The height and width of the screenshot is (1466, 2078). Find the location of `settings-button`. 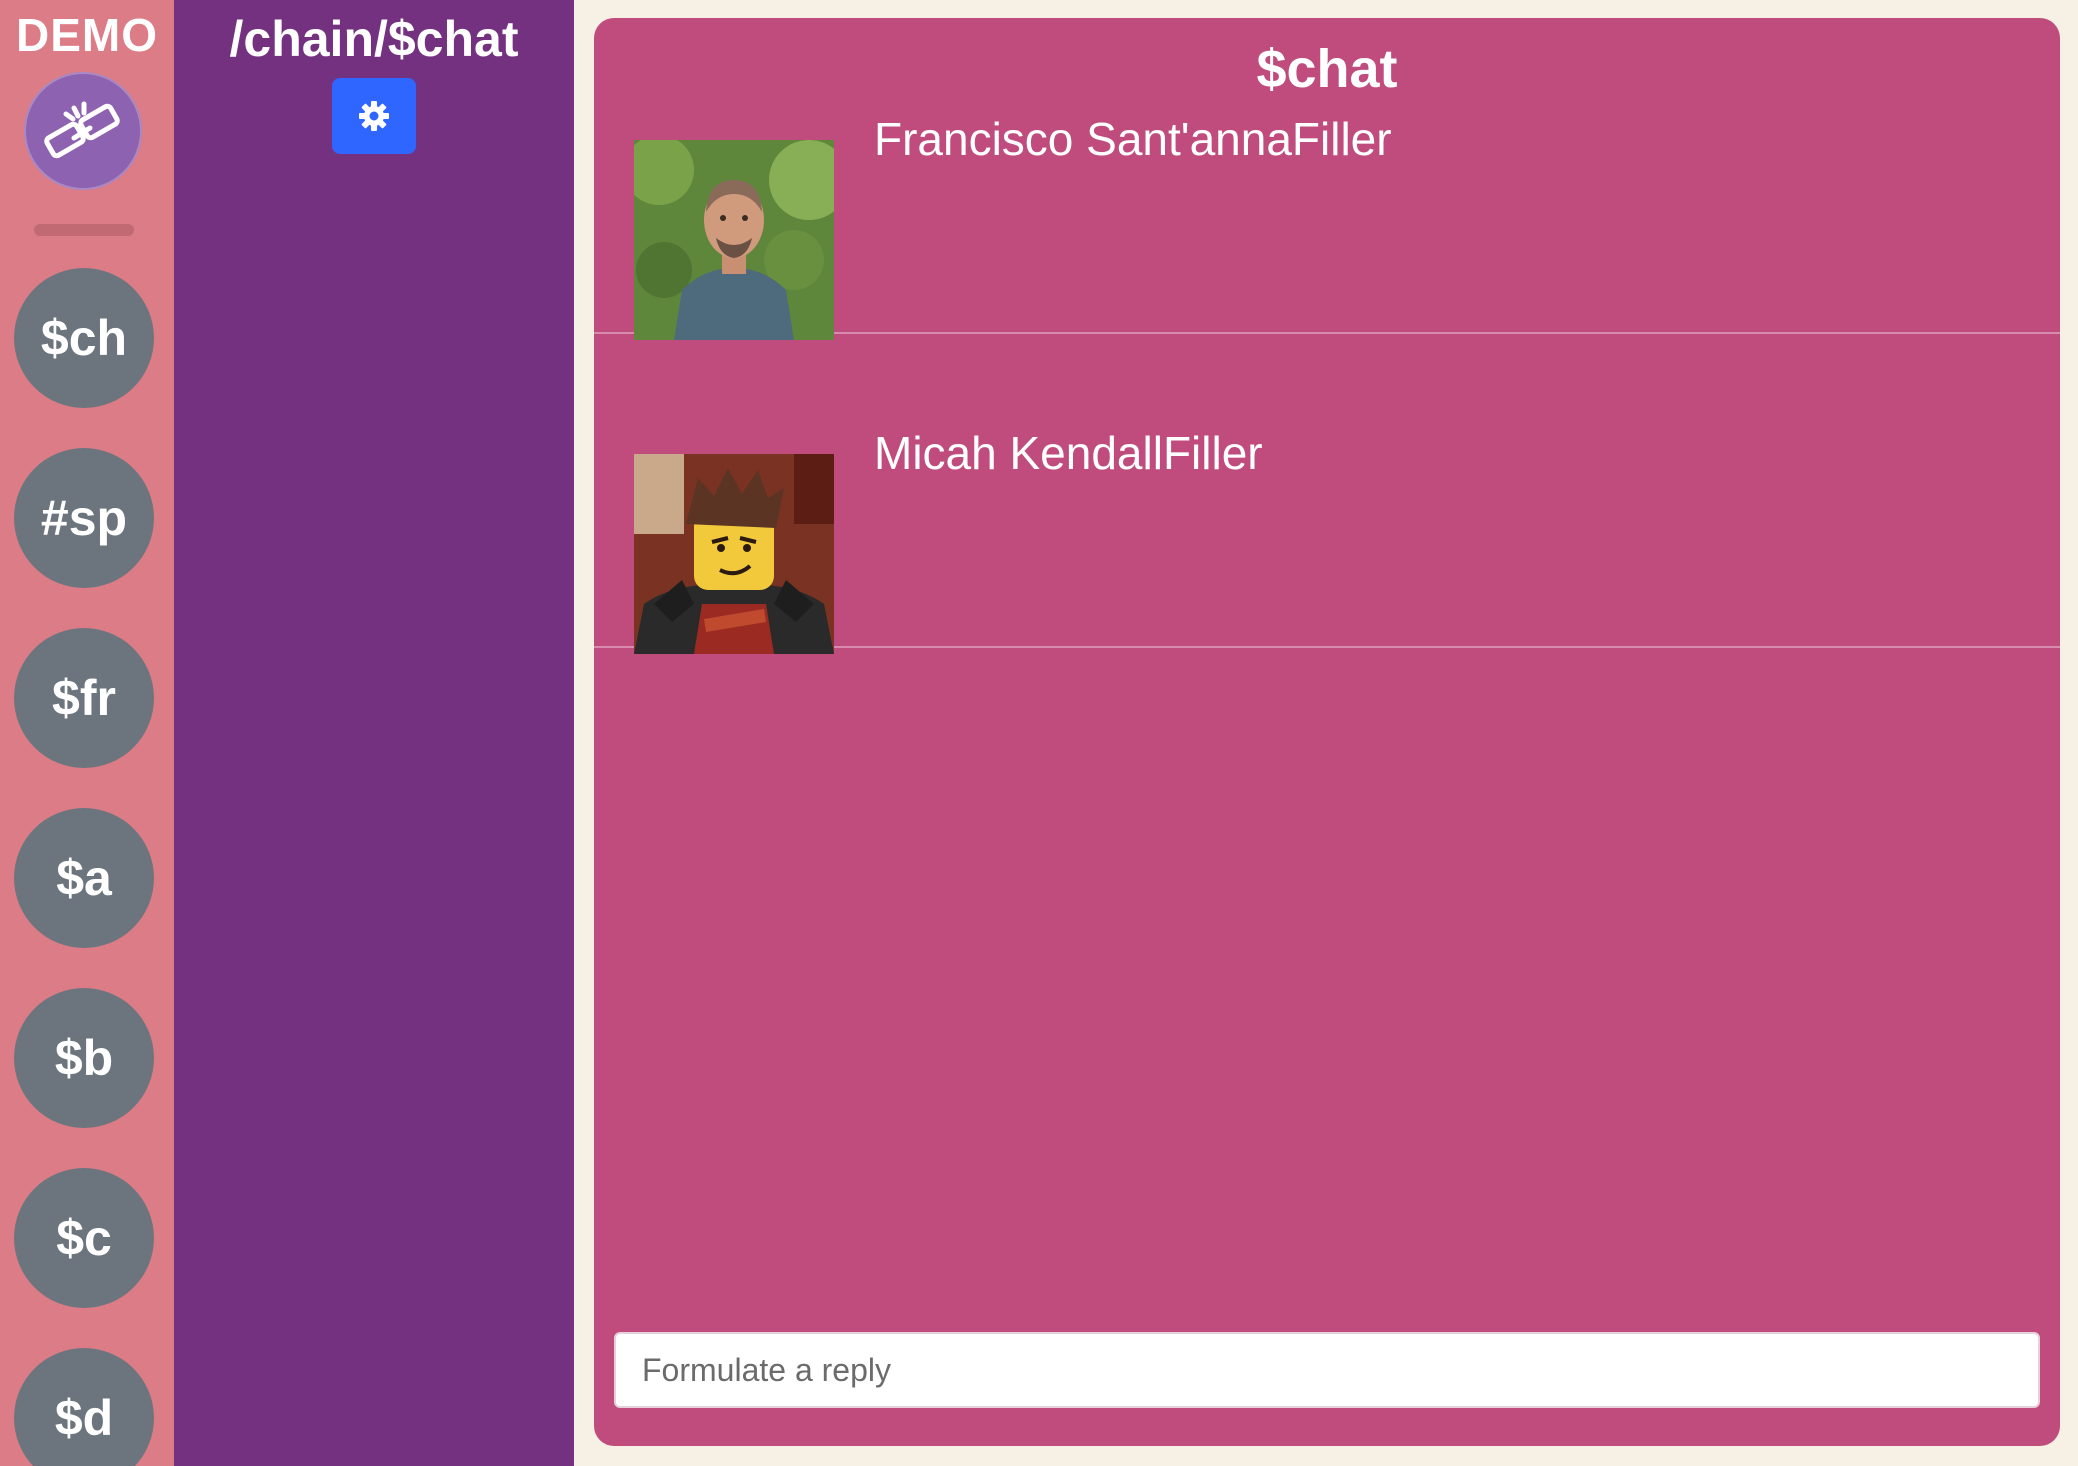

settings-button is located at coordinates (374, 116).